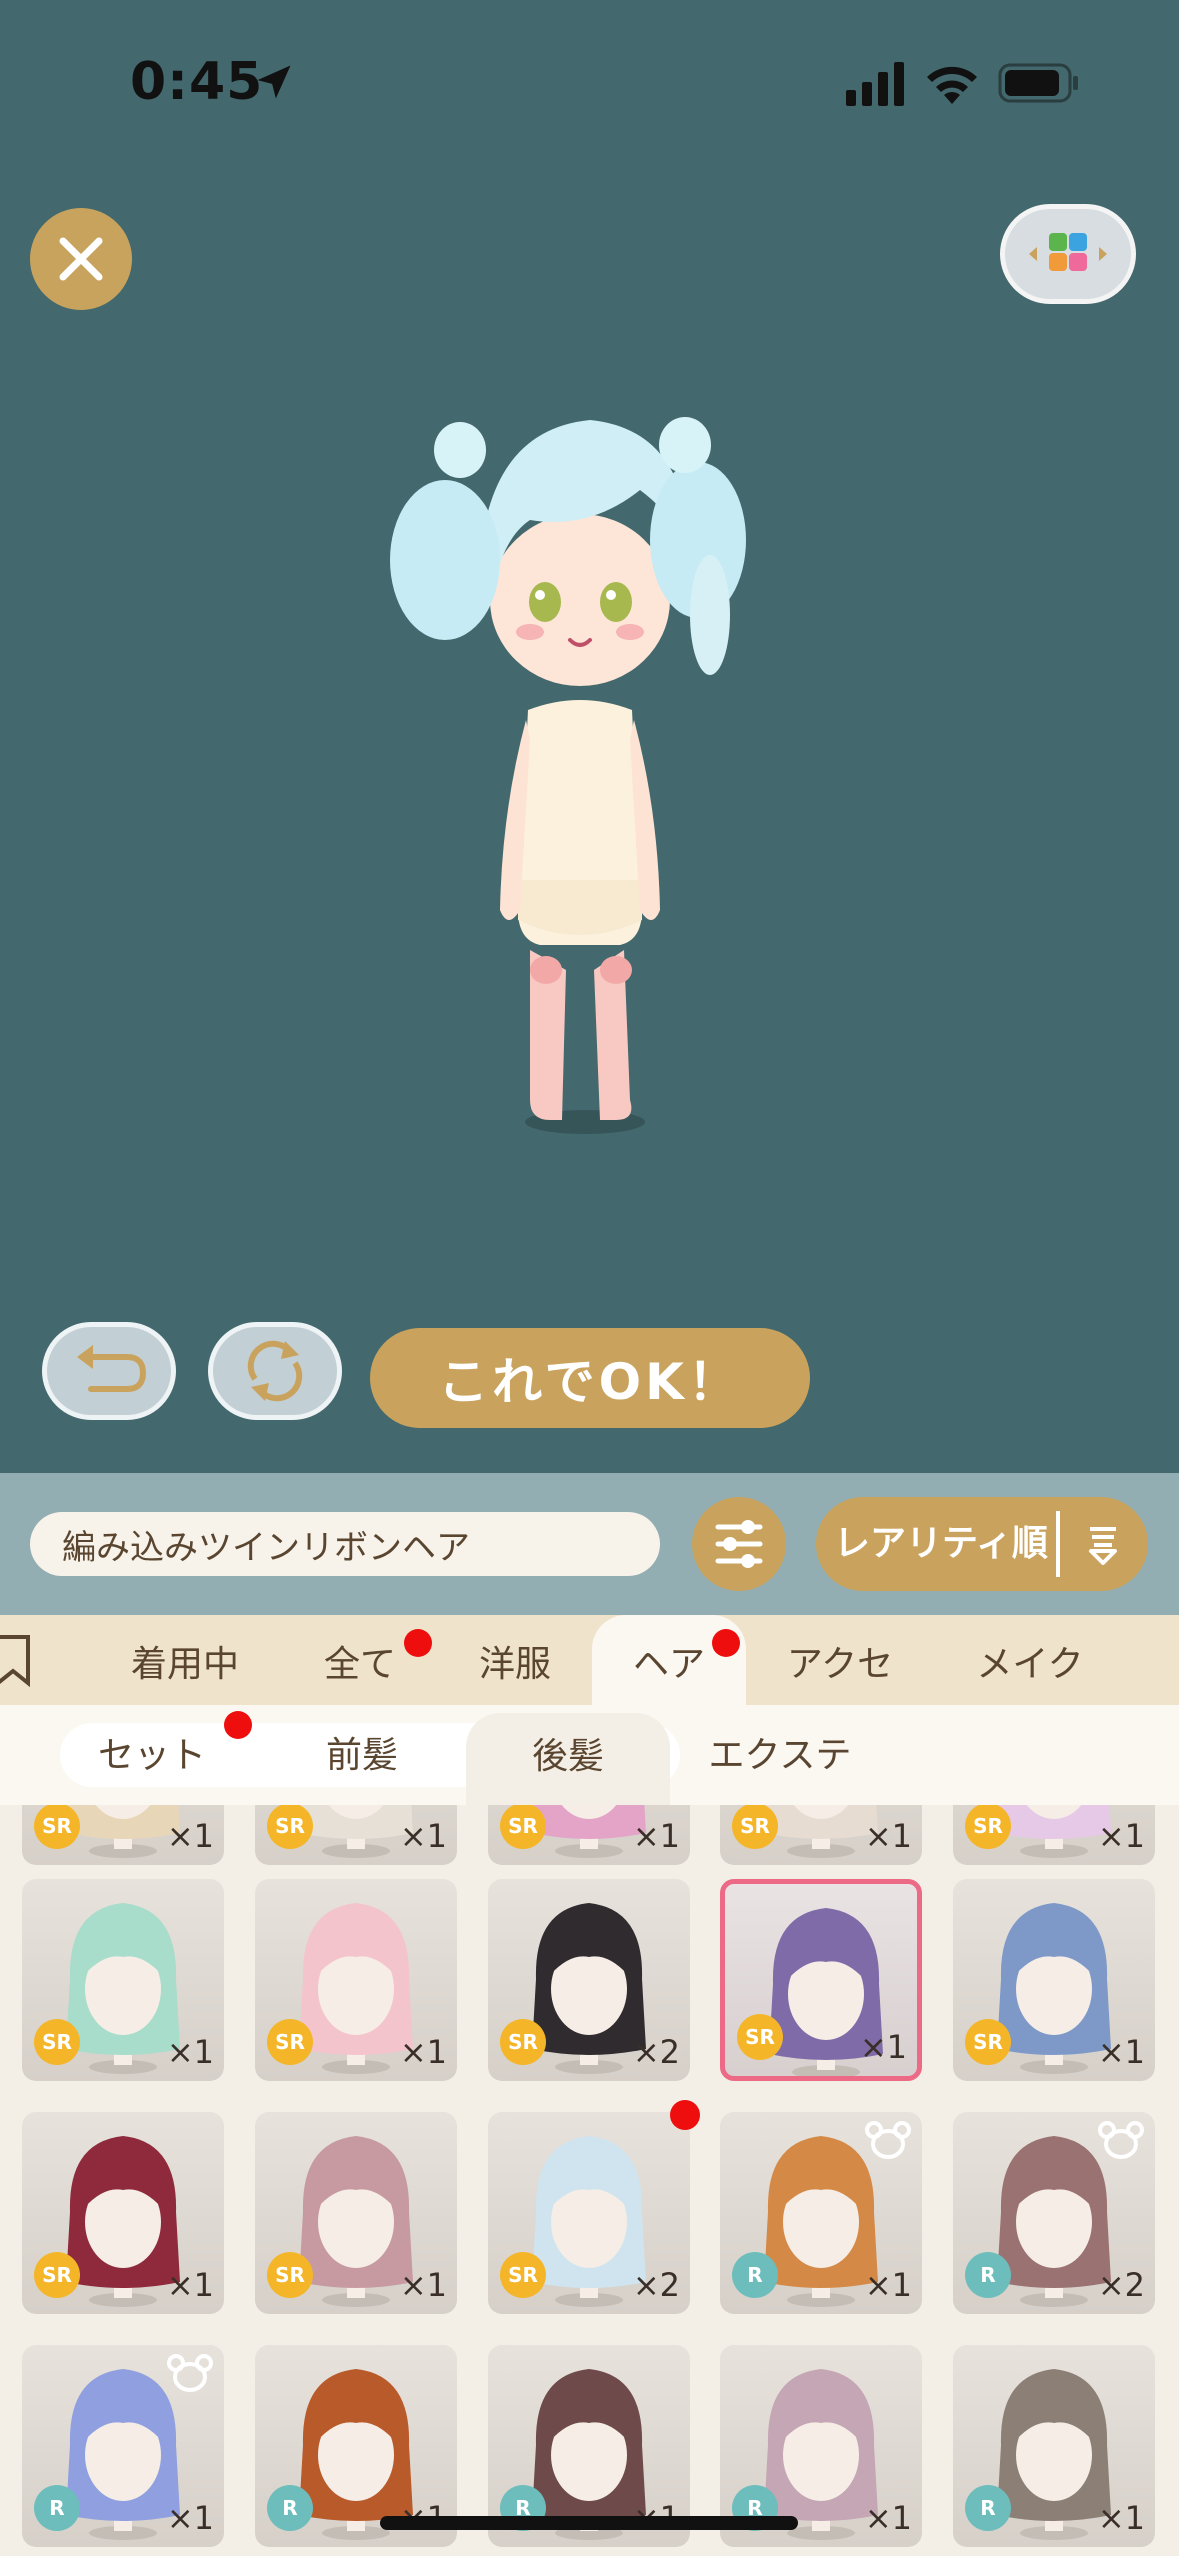 The width and height of the screenshot is (1179, 2556). What do you see at coordinates (952, 85) in the screenshot?
I see `wifi-icon` at bounding box center [952, 85].